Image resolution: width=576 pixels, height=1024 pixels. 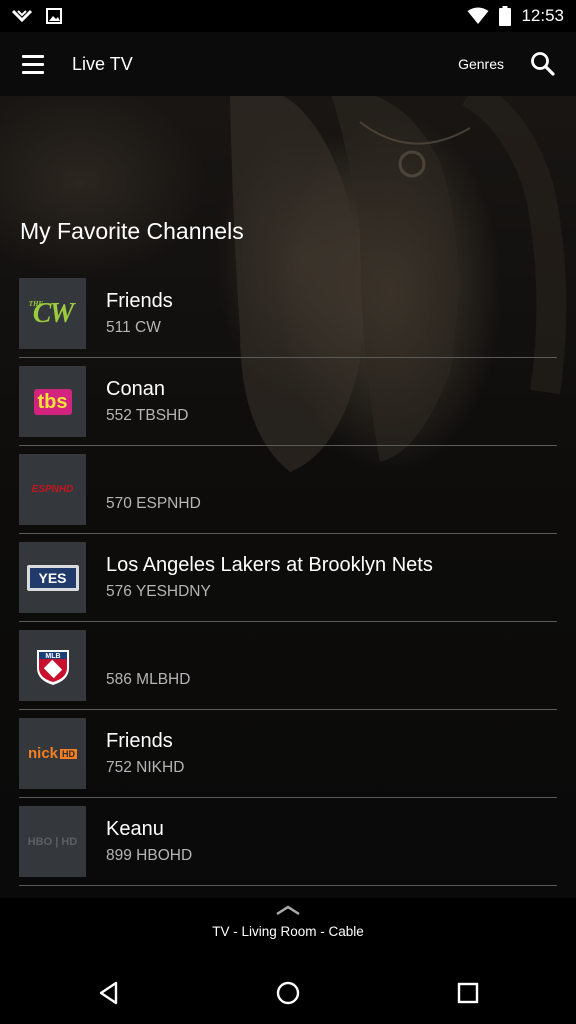 What do you see at coordinates (288, 410) in the screenshot?
I see `channel-row: tbs Conan 552 TBSHD` at bounding box center [288, 410].